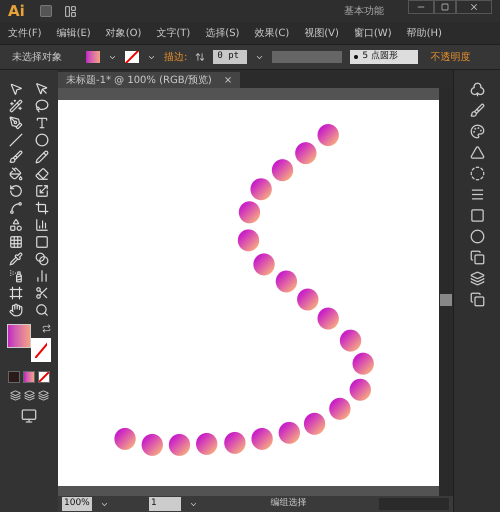 This screenshot has width=500, height=512. What do you see at coordinates (16, 123) in the screenshot?
I see `pen-icon` at bounding box center [16, 123].